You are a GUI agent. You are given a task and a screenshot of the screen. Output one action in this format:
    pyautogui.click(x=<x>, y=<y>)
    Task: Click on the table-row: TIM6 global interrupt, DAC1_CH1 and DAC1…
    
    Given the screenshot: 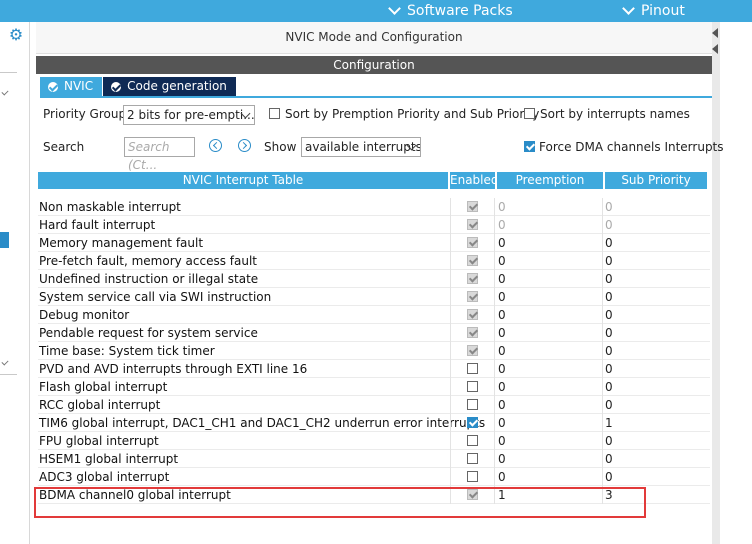 What is the action you would take?
    pyautogui.click(x=374, y=423)
    